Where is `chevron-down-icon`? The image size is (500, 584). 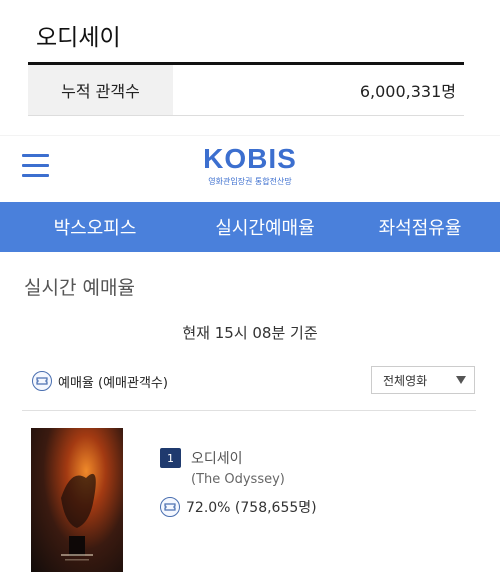 chevron-down-icon is located at coordinates (461, 380).